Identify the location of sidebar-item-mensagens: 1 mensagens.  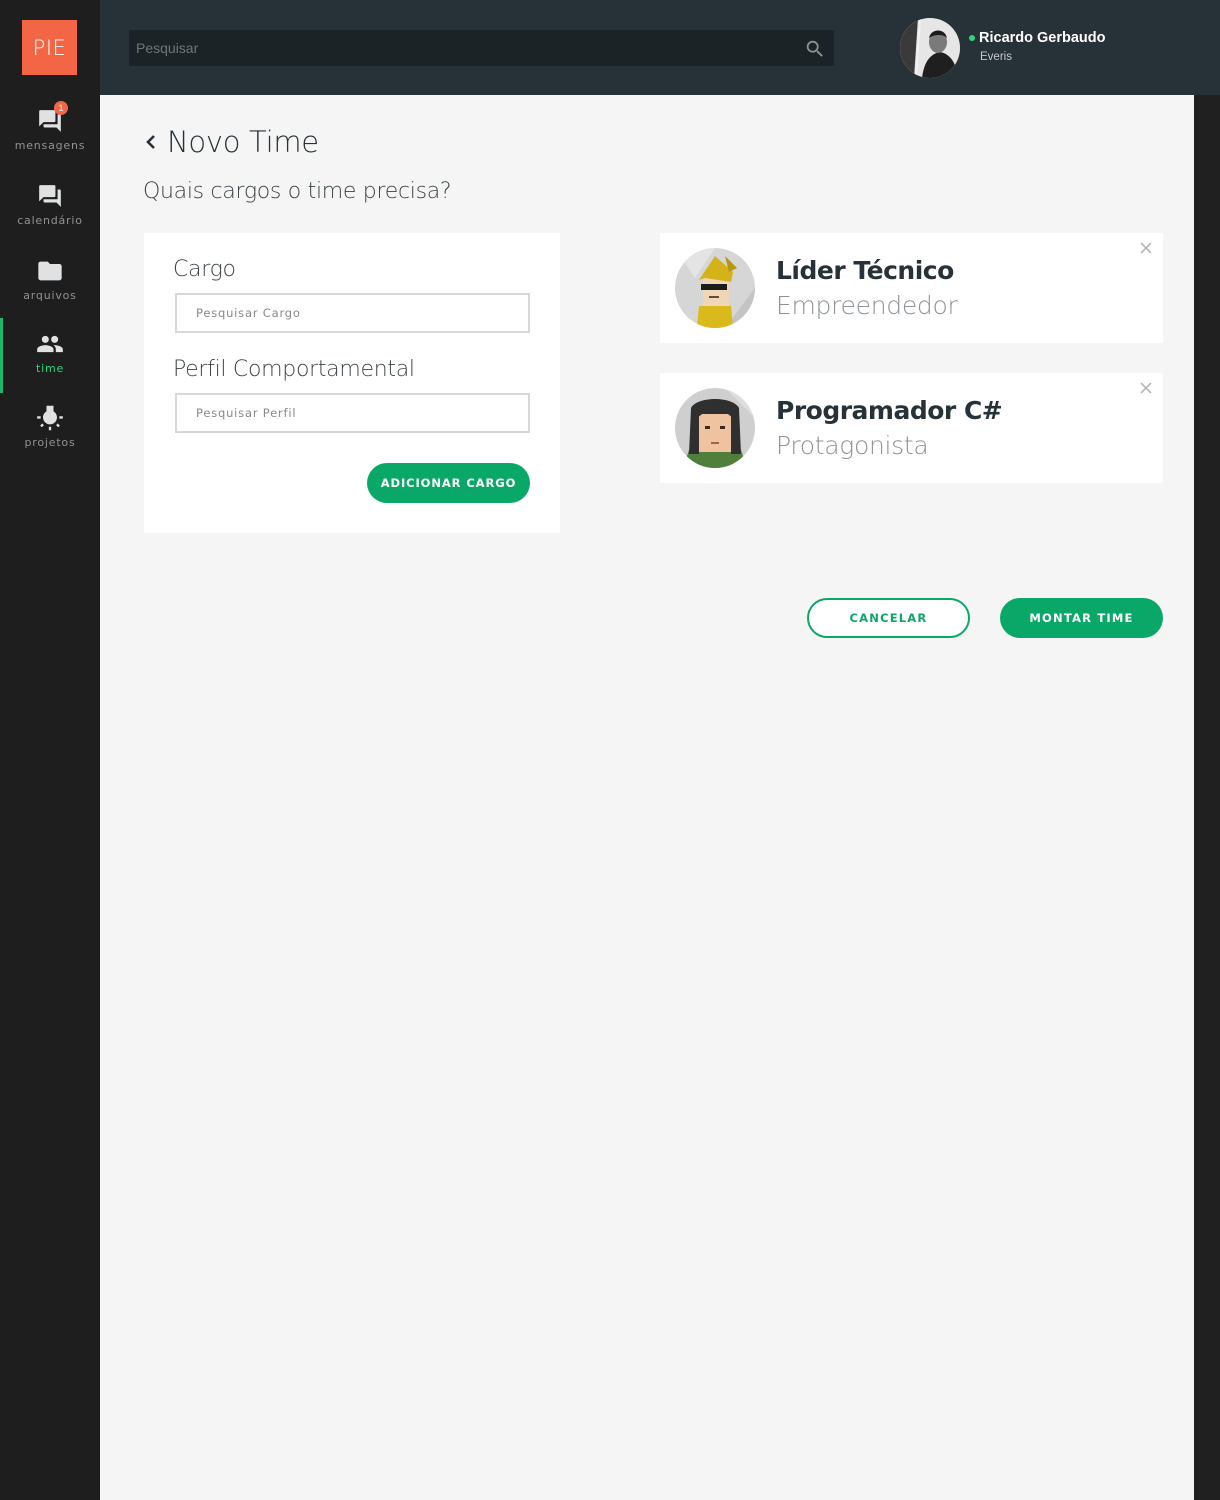
(50, 132).